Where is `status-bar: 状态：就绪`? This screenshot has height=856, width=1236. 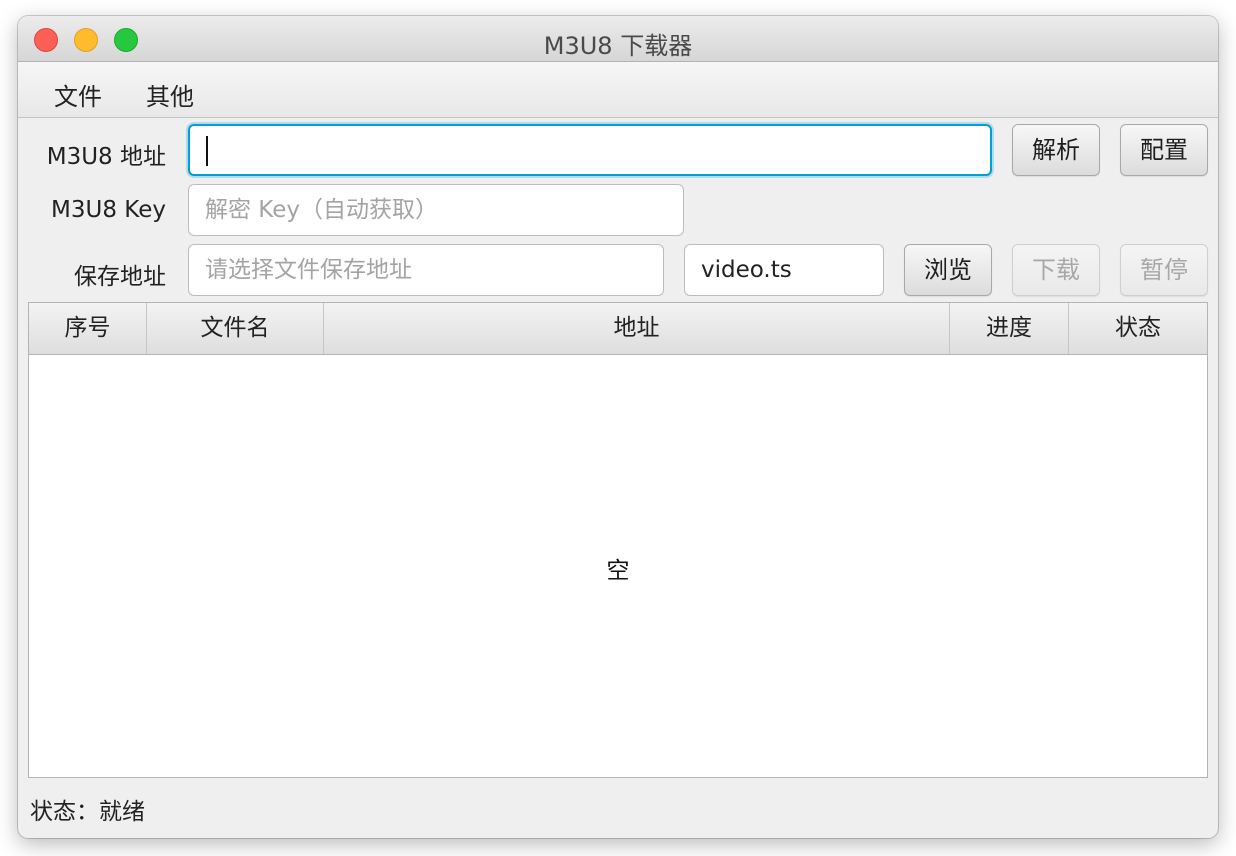 status-bar: 状态：就绪 is located at coordinates (87, 809).